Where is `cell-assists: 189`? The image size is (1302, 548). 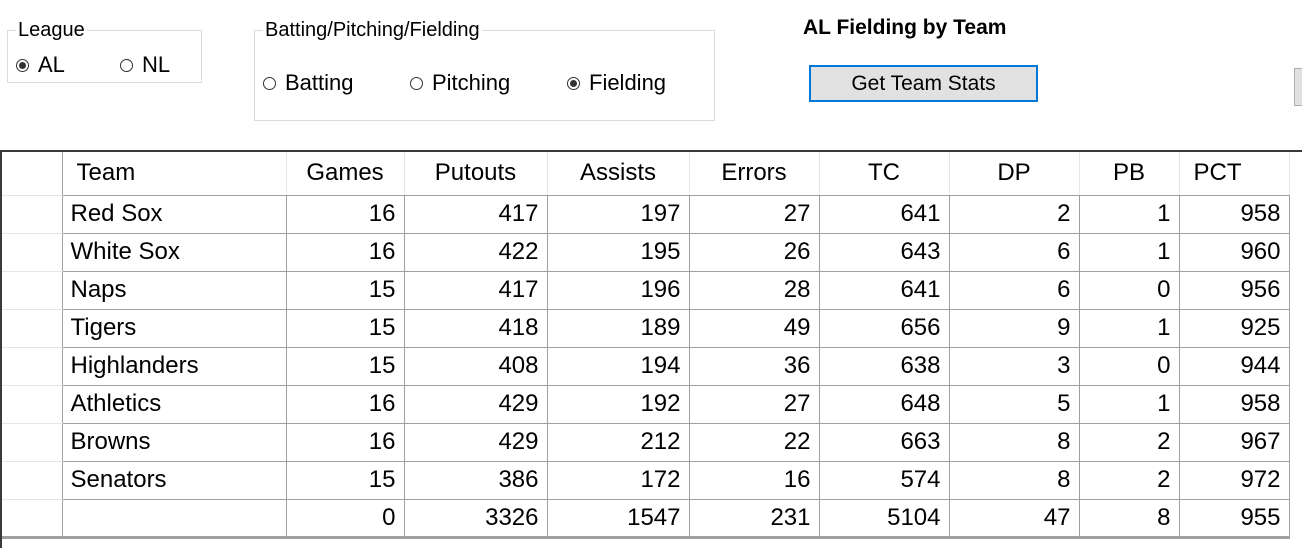
cell-assists: 189 is located at coordinates (618, 328).